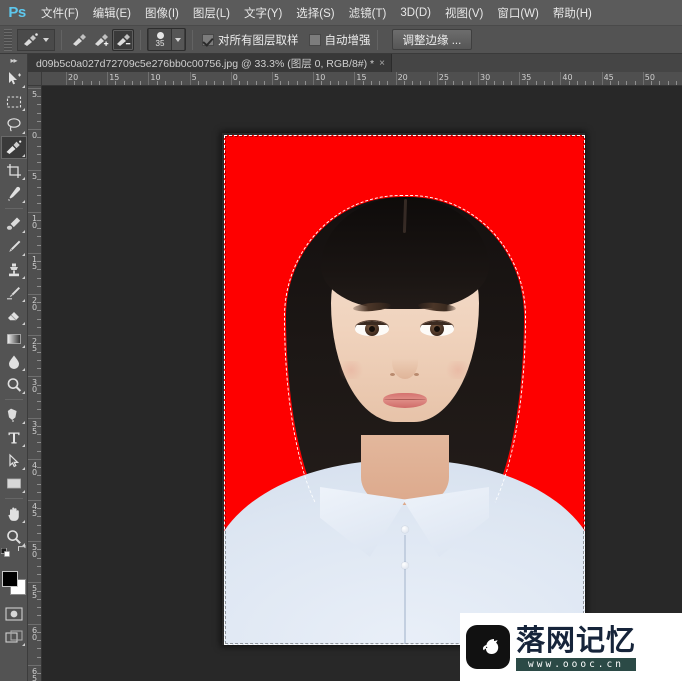 The image size is (682, 681). What do you see at coordinates (114, 77) in the screenshot?
I see `ruler-label: 15` at bounding box center [114, 77].